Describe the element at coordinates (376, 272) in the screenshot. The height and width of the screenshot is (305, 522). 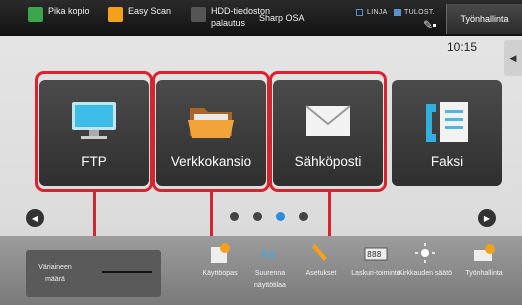
I see `counter-button: 888 Laskuri-toiminto` at that location.